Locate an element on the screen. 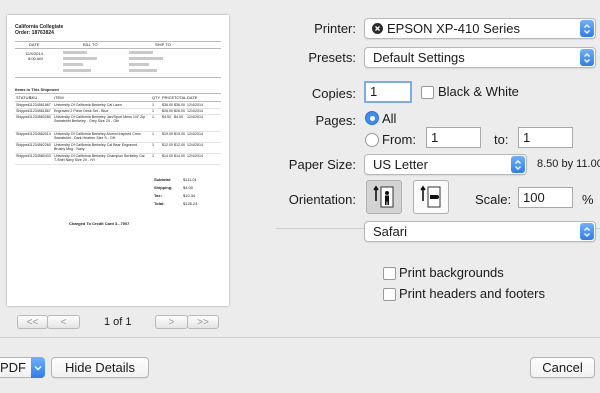 This screenshot has height=393, width=600. scale-unit: % is located at coordinates (588, 199).